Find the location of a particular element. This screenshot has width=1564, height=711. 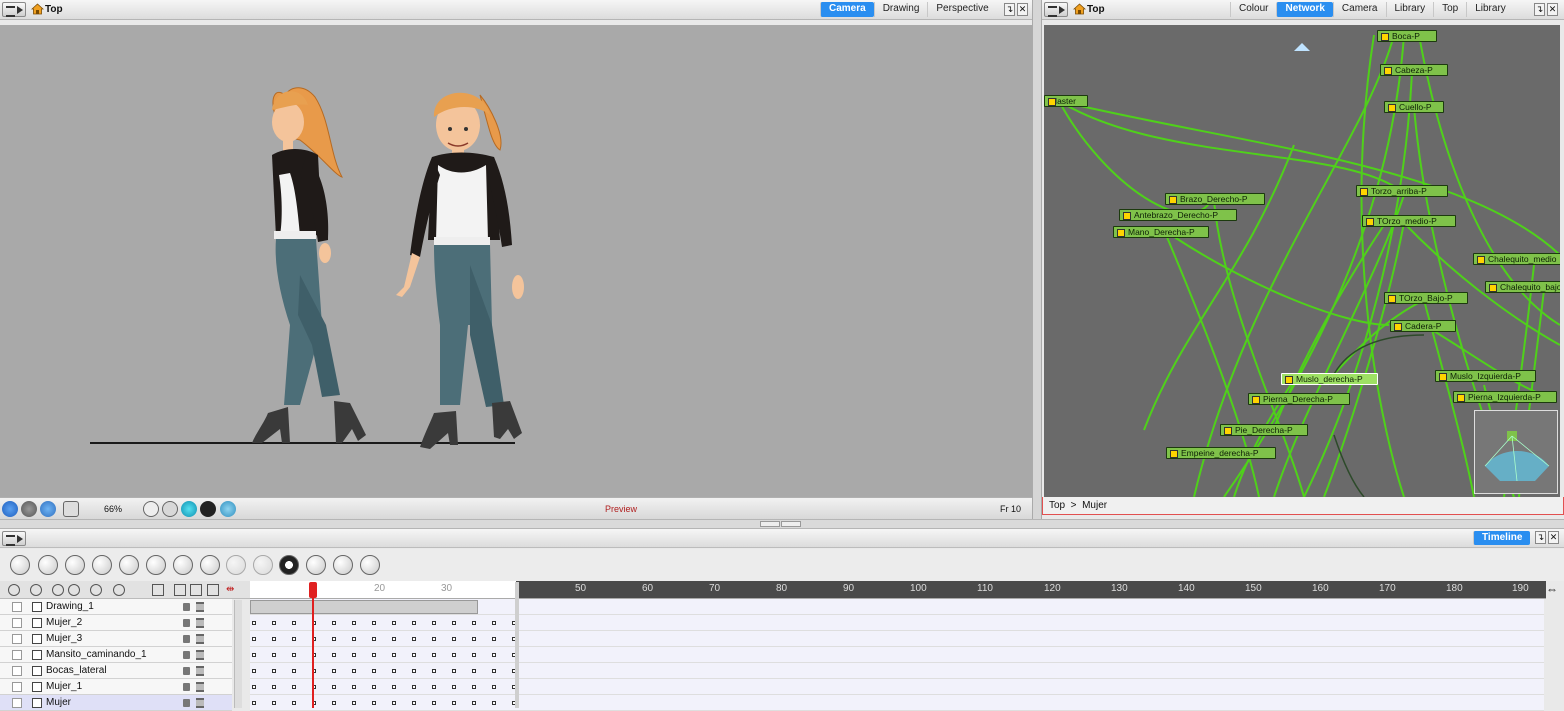

layer-name: Bocas_lateral is located at coordinates (76, 670).